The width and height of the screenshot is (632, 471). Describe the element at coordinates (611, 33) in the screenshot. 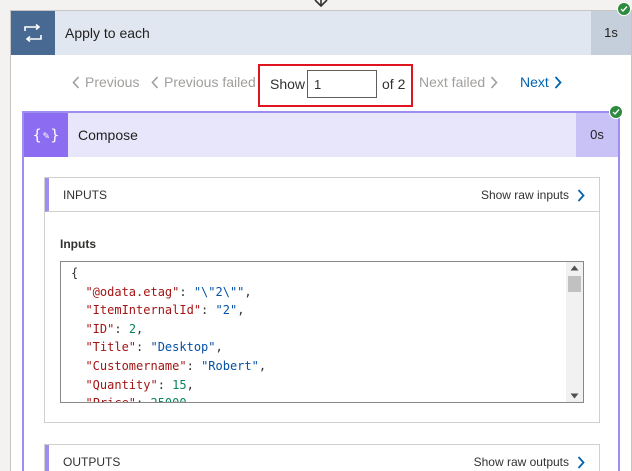

I see `apply-to-each-duration: 1s` at that location.